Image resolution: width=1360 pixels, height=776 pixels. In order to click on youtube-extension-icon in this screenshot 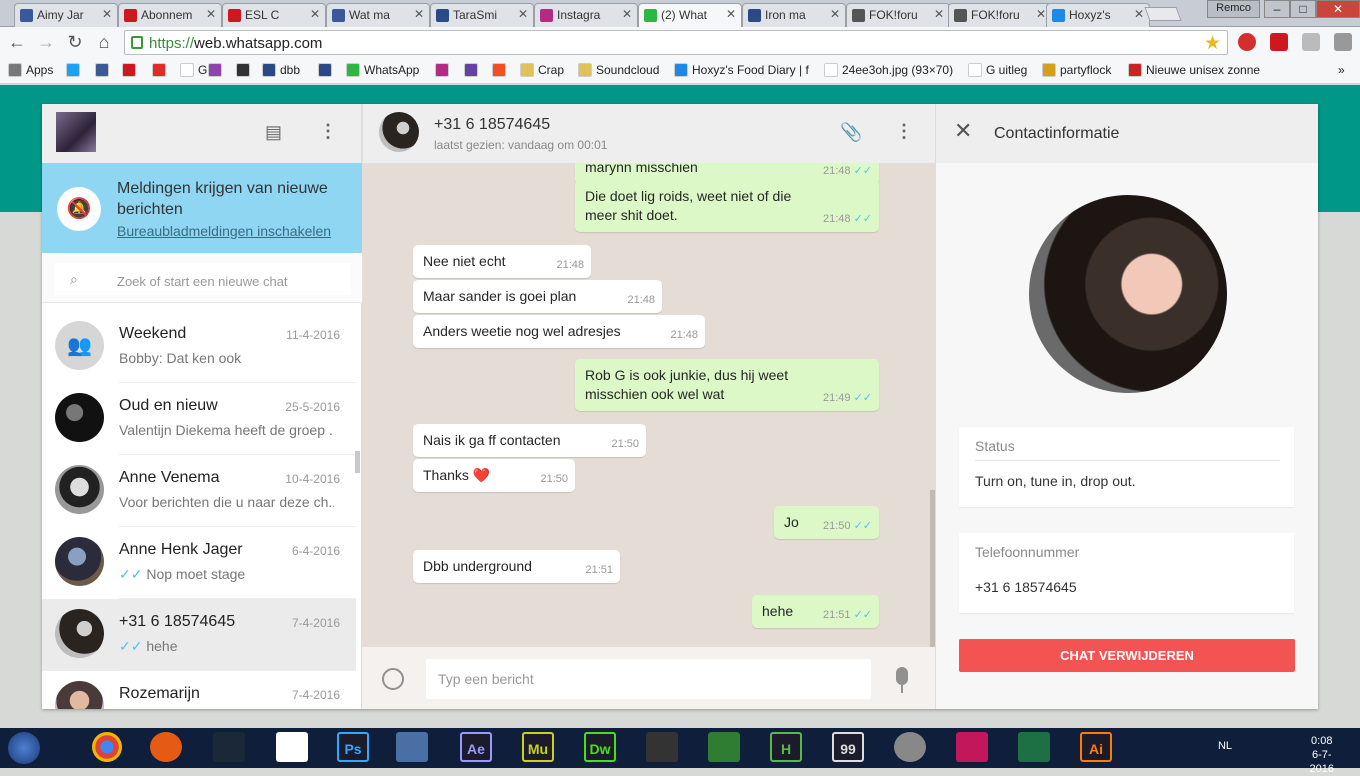, I will do `click(1279, 42)`.